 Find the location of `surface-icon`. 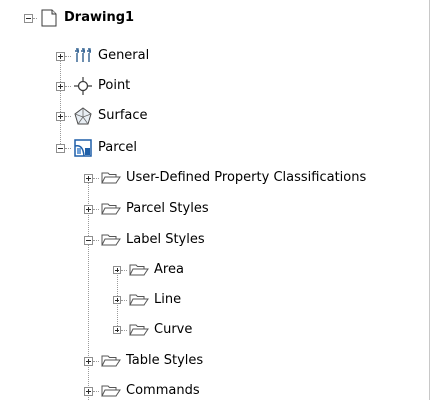

surface-icon is located at coordinates (83, 116).